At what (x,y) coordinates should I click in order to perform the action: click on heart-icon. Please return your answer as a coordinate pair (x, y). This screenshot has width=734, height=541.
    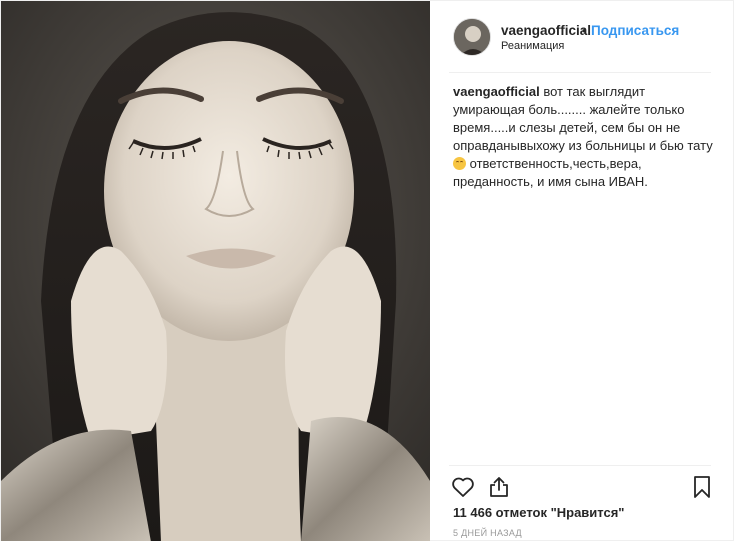
    Looking at the image, I should click on (463, 487).